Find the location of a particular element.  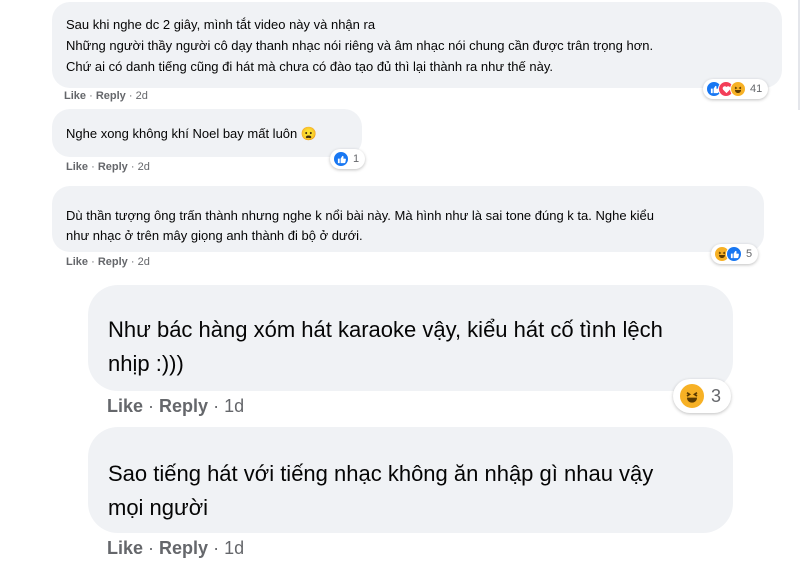

comment-bubble: Nghe xong không khí Noel bay mất luôn 😦 is located at coordinates (207, 133).